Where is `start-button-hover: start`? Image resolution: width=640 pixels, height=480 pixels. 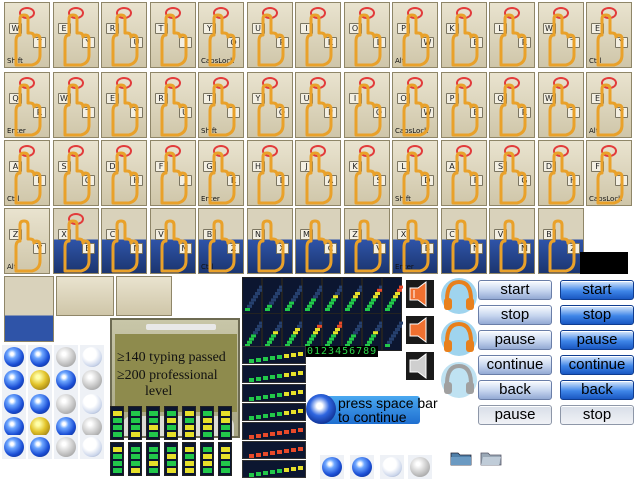 start-button-hover: start is located at coordinates (597, 290).